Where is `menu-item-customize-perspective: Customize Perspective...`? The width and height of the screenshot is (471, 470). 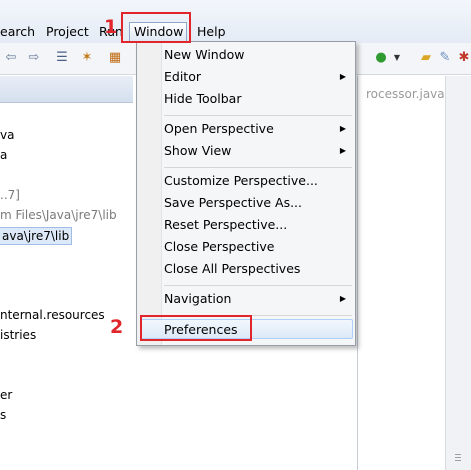 menu-item-customize-perspective: Customize Perspective... is located at coordinates (258, 181).